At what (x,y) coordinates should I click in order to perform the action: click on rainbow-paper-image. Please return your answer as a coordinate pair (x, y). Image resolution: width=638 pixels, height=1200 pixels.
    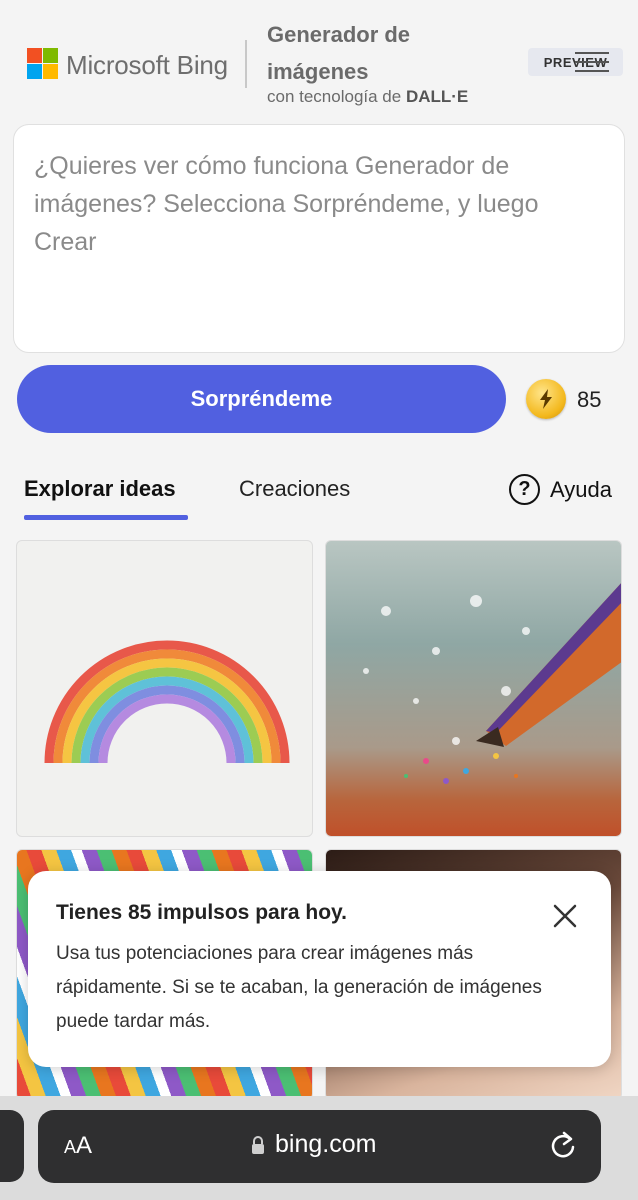
    Looking at the image, I should click on (164, 688).